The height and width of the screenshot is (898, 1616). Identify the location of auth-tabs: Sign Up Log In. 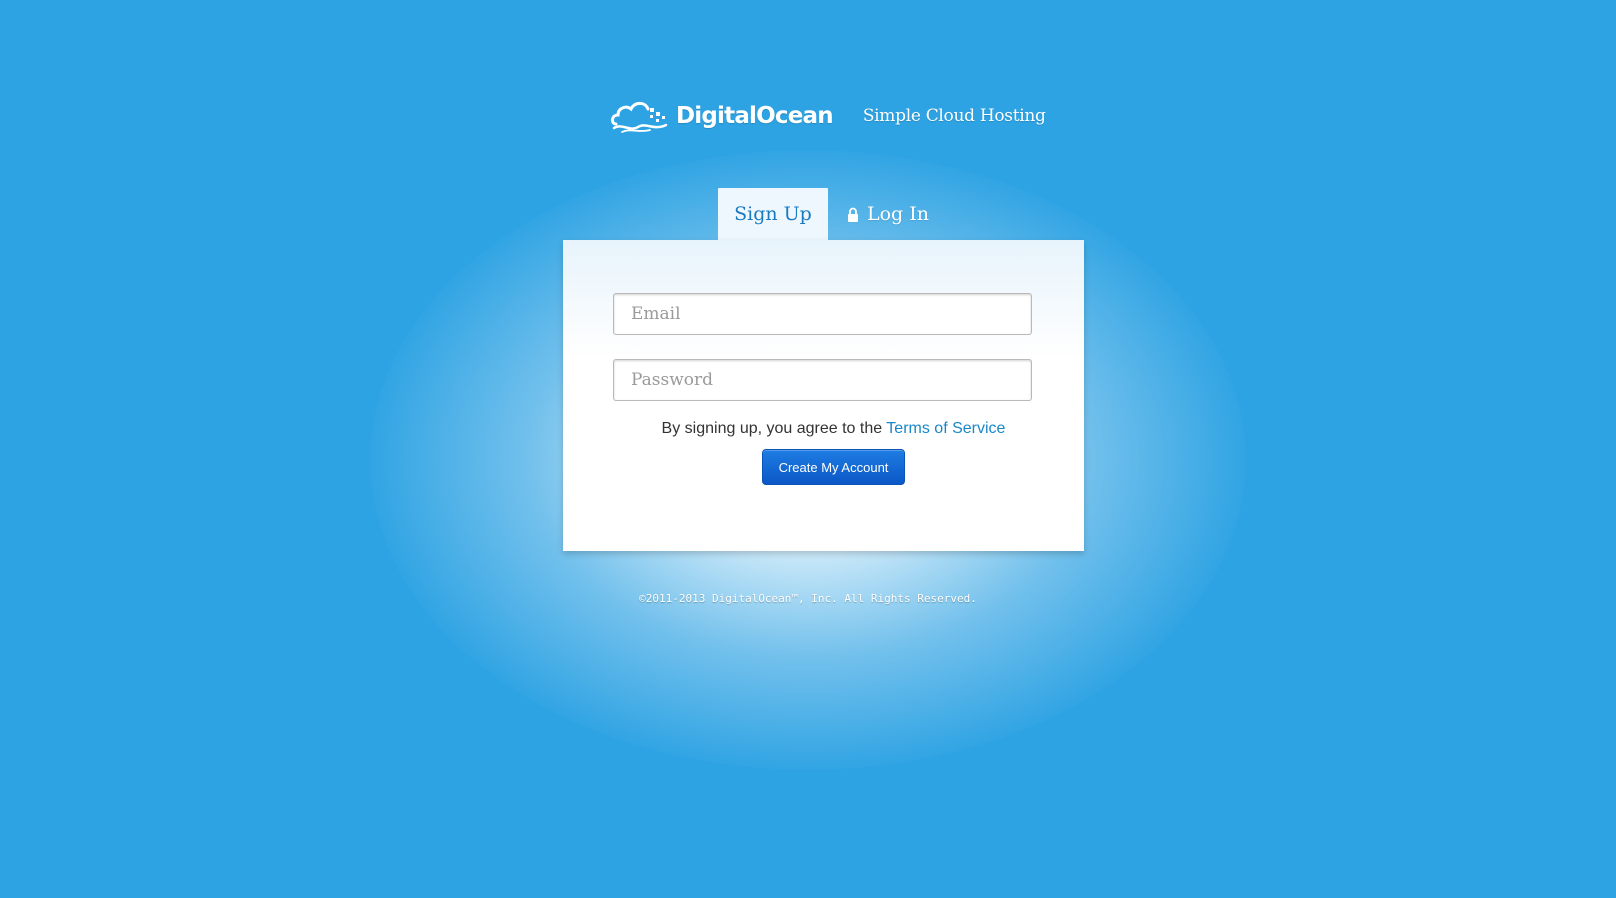
(833, 214).